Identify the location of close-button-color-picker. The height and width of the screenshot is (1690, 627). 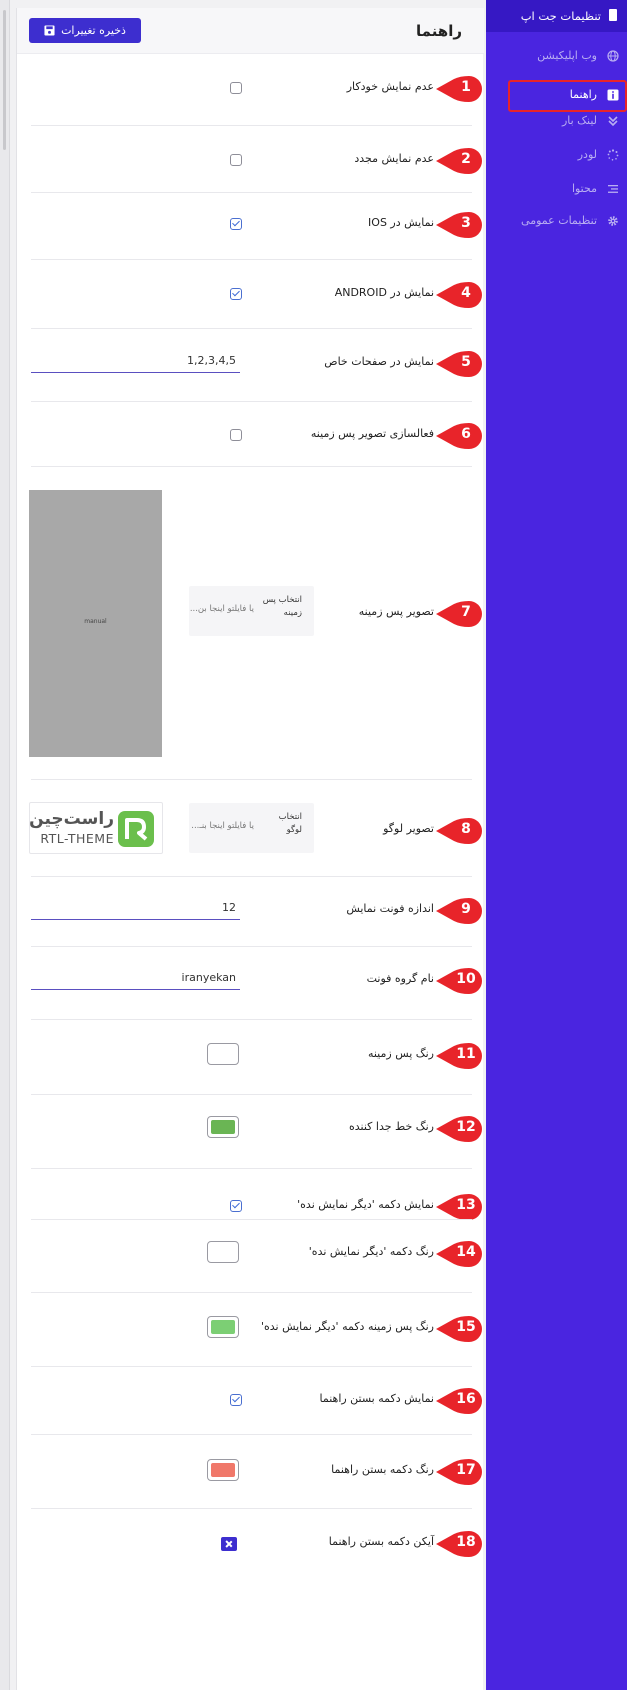
(223, 1470).